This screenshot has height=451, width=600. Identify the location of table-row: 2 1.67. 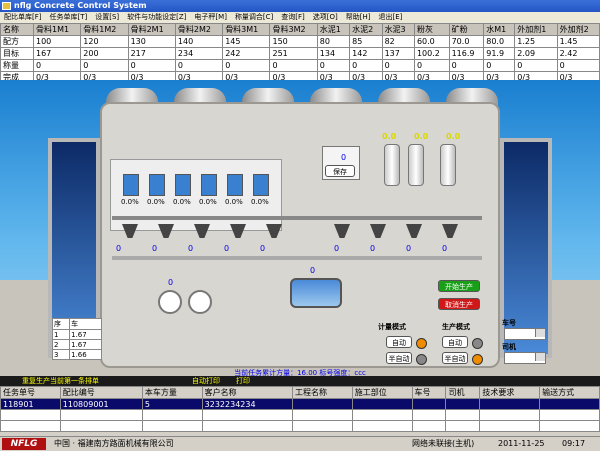
(76, 344).